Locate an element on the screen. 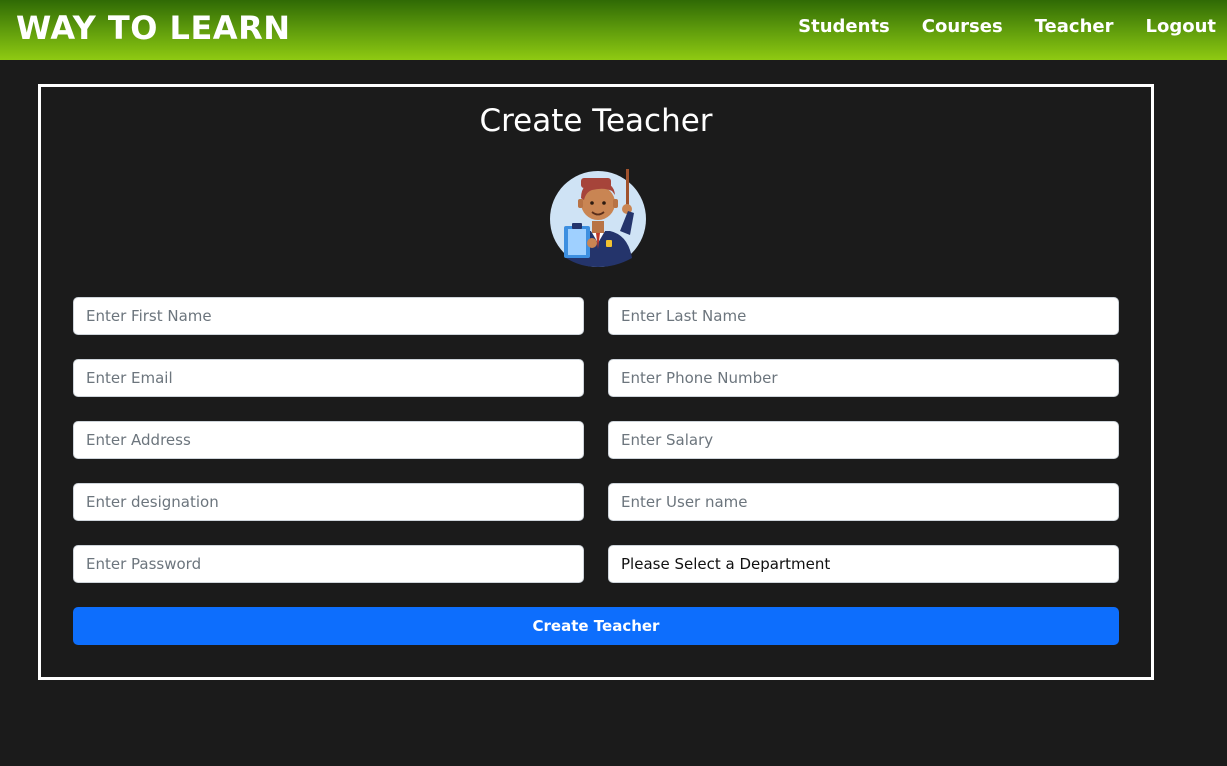  password-input is located at coordinates (328, 564).